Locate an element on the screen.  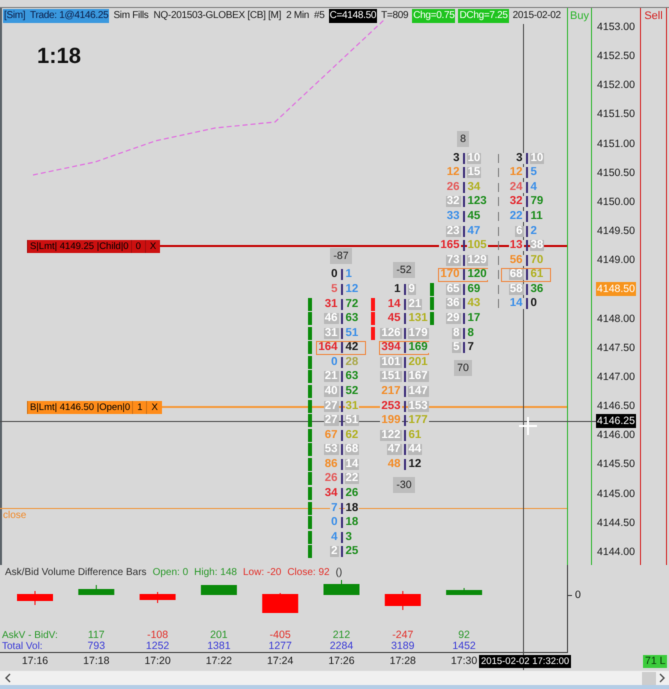
ask-volume: 179 is located at coordinates (418, 333).